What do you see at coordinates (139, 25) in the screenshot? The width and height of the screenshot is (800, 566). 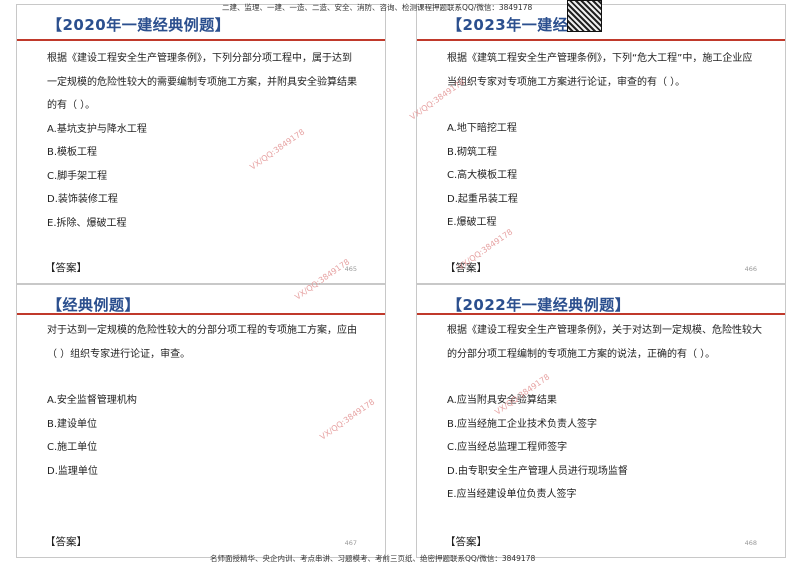 I see `slide-title: 【2020年一建经典例题】` at bounding box center [139, 25].